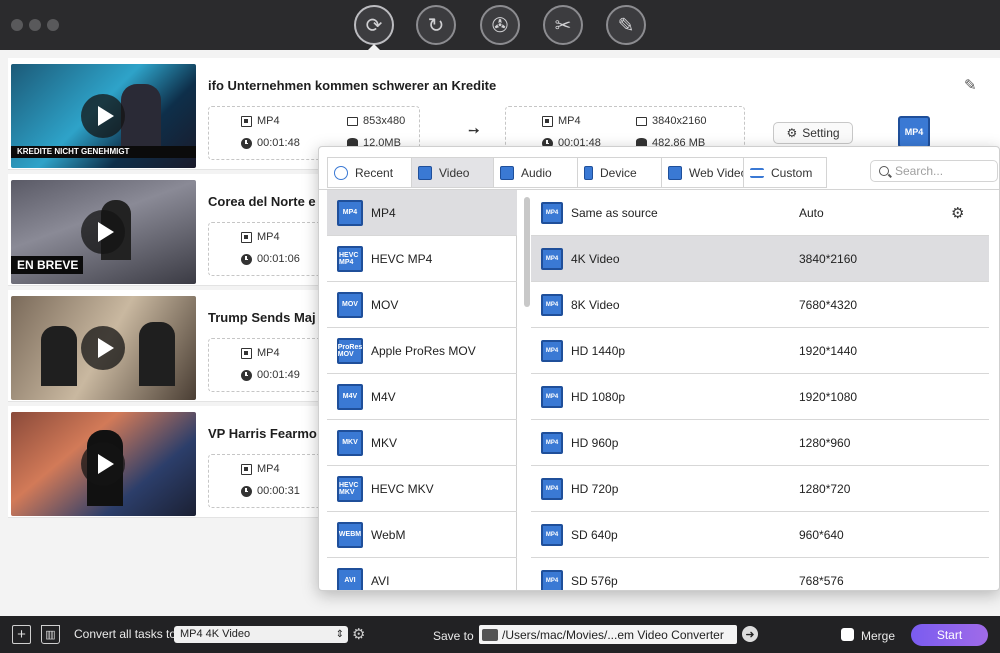 The width and height of the screenshot is (1000, 653). What do you see at coordinates (619, 172) in the screenshot?
I see `tab-device: Device` at bounding box center [619, 172].